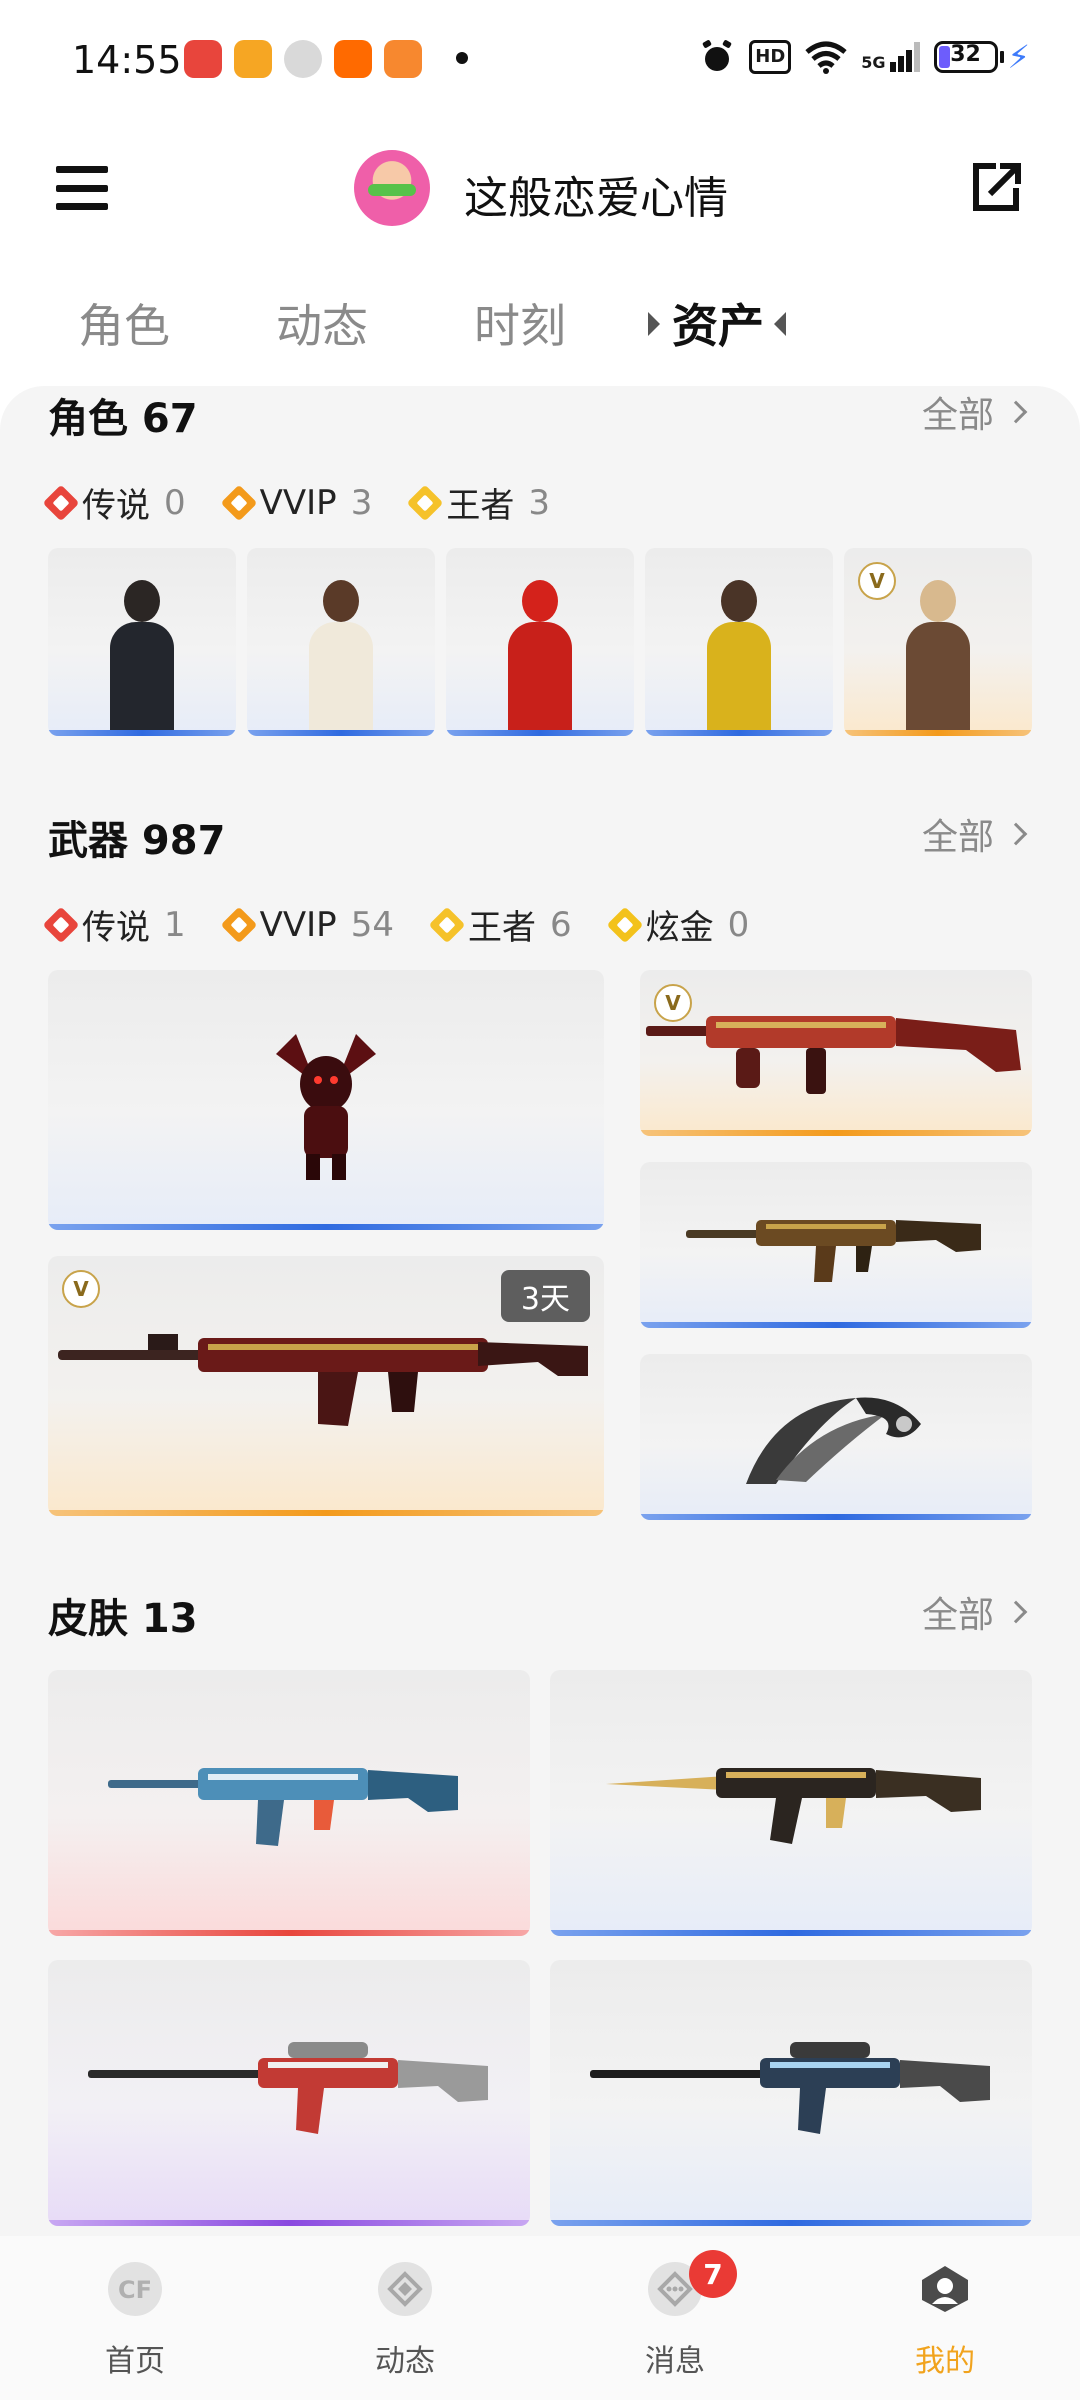 The width and height of the screenshot is (1080, 2400). What do you see at coordinates (539, 502) in the screenshot?
I see `filter-count: 3` at bounding box center [539, 502].